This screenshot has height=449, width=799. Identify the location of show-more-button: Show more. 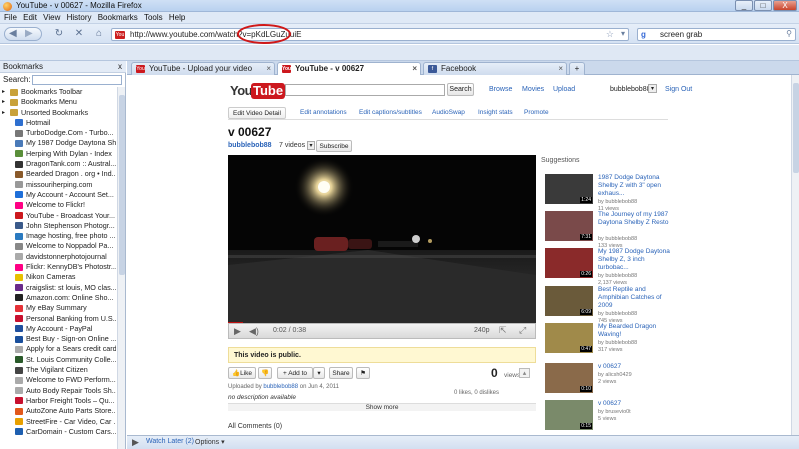
(382, 407).